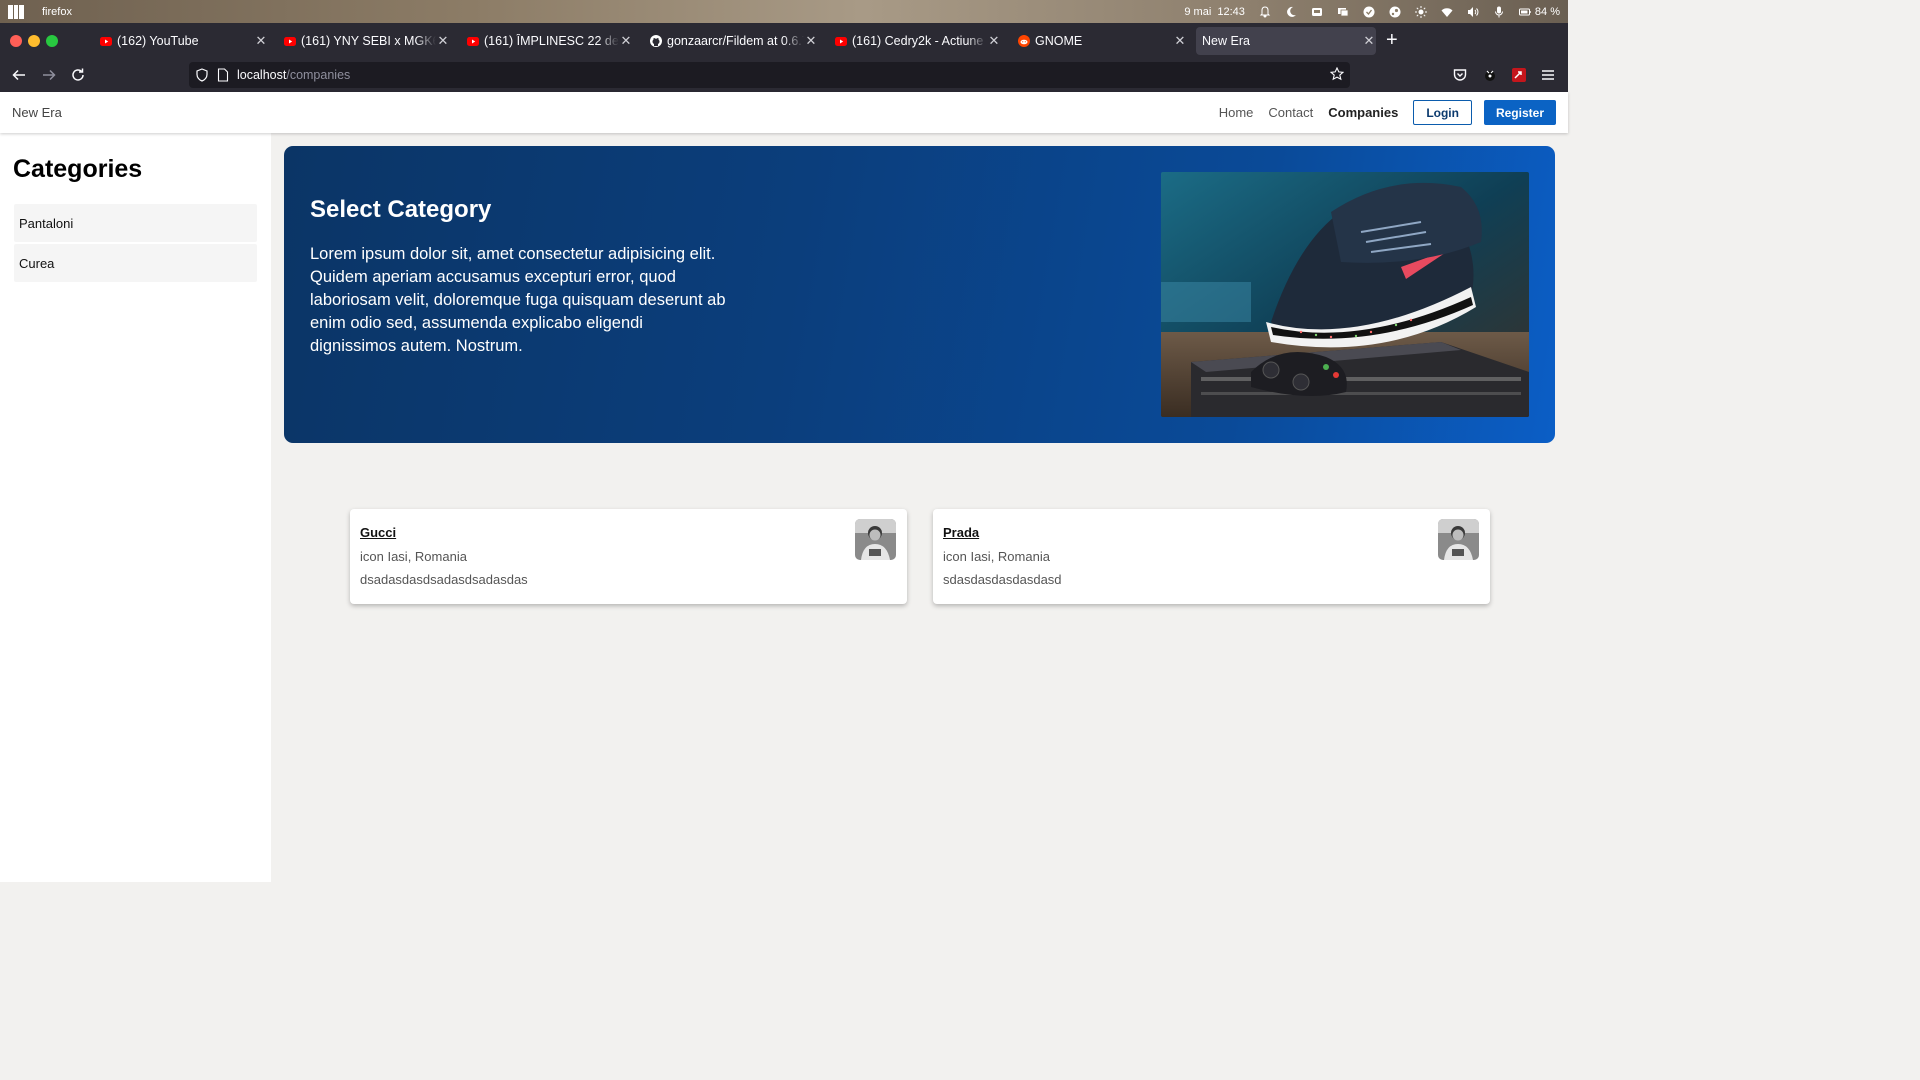  Describe the element at coordinates (1395, 12) in the screenshot. I see `steam-icon` at that location.